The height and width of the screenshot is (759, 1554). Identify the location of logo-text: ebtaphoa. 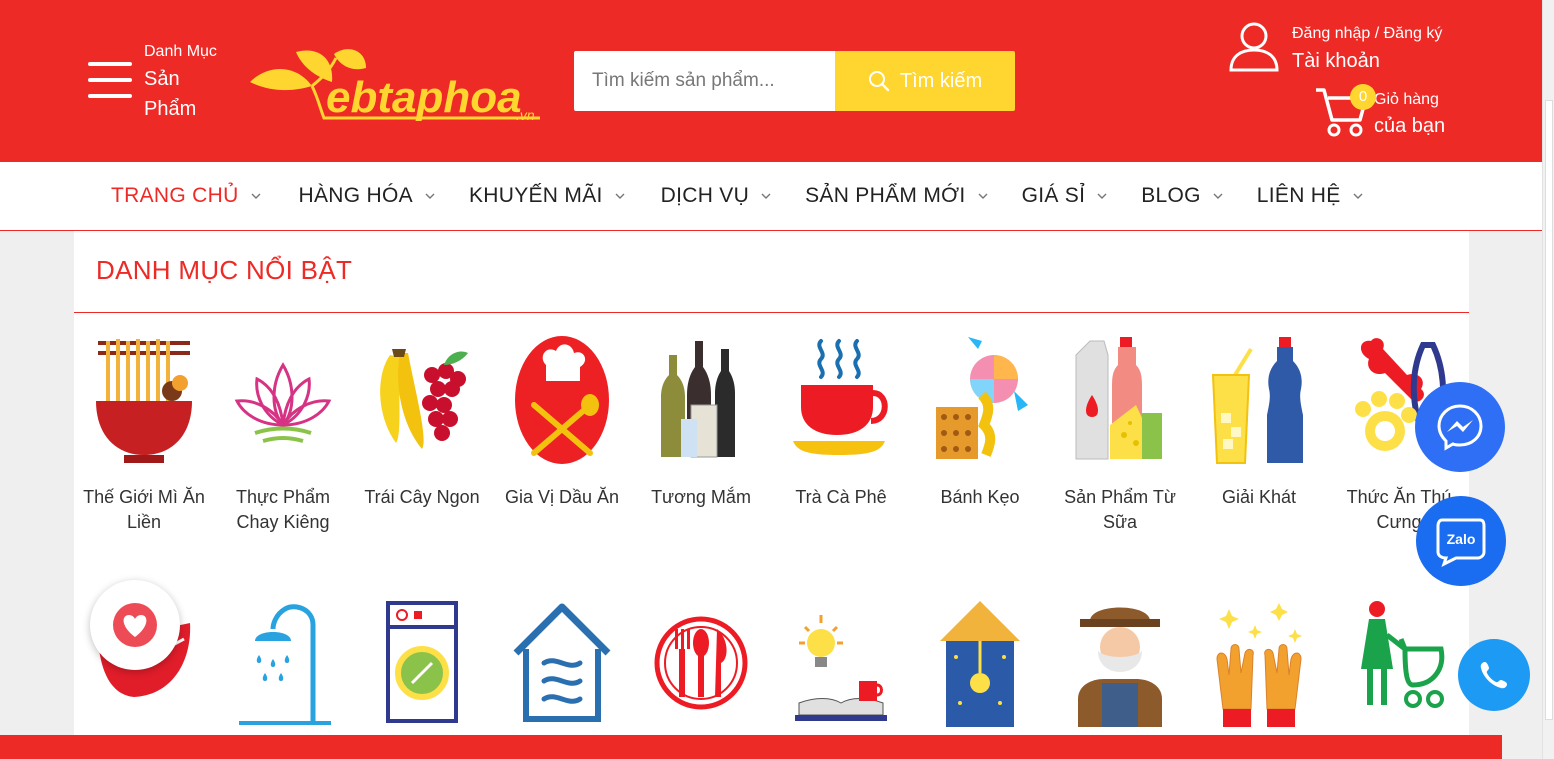
(424, 97).